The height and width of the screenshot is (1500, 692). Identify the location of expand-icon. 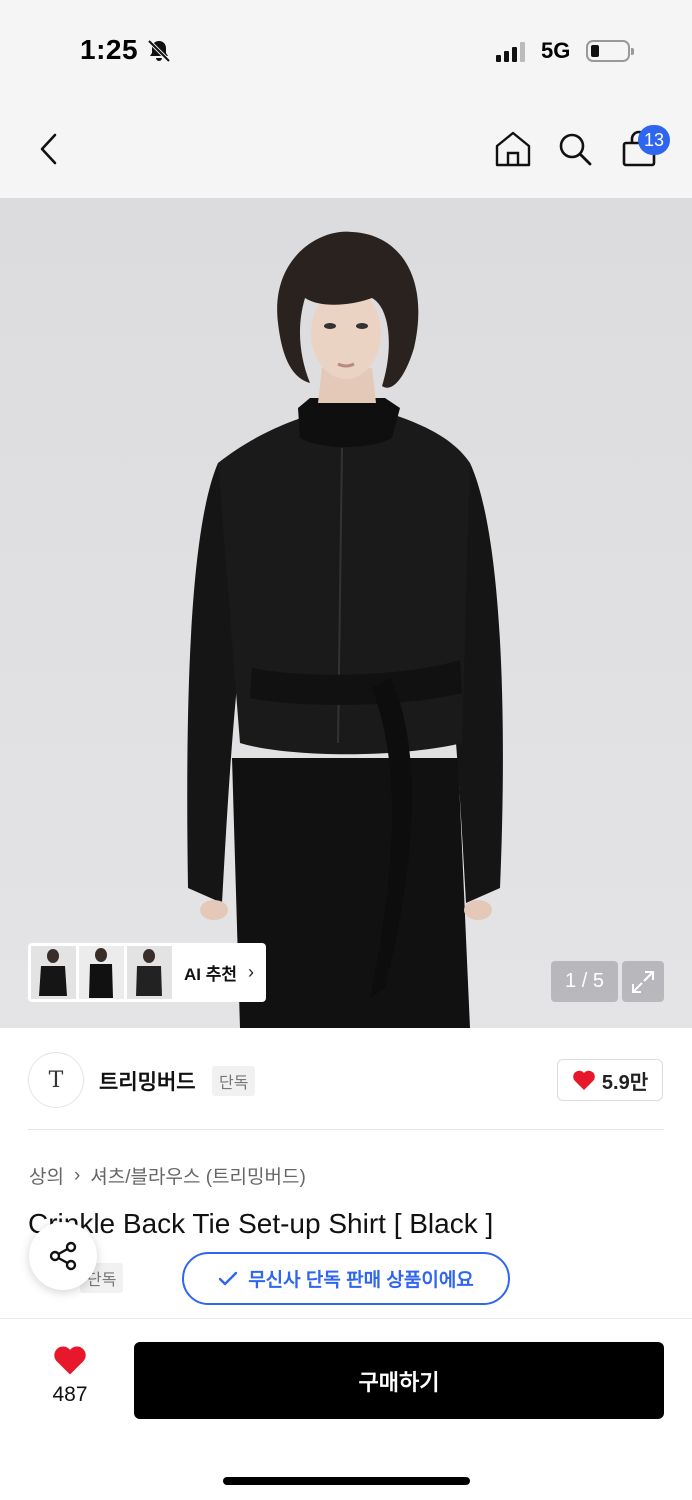
(643, 981).